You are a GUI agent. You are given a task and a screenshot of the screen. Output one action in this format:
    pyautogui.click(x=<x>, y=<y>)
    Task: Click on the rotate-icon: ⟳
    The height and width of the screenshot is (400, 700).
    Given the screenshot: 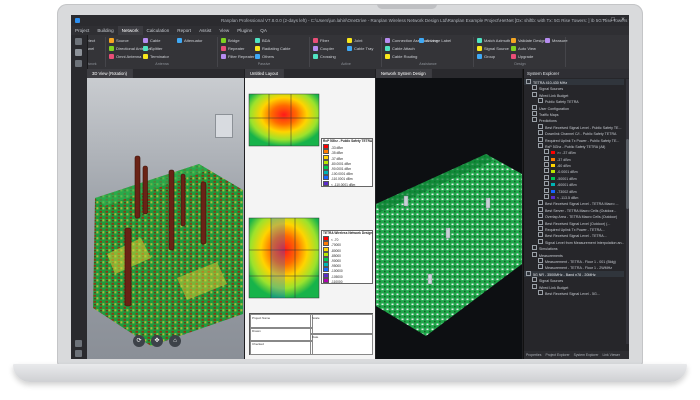 What is the action you would take?
    pyautogui.click(x=139, y=341)
    